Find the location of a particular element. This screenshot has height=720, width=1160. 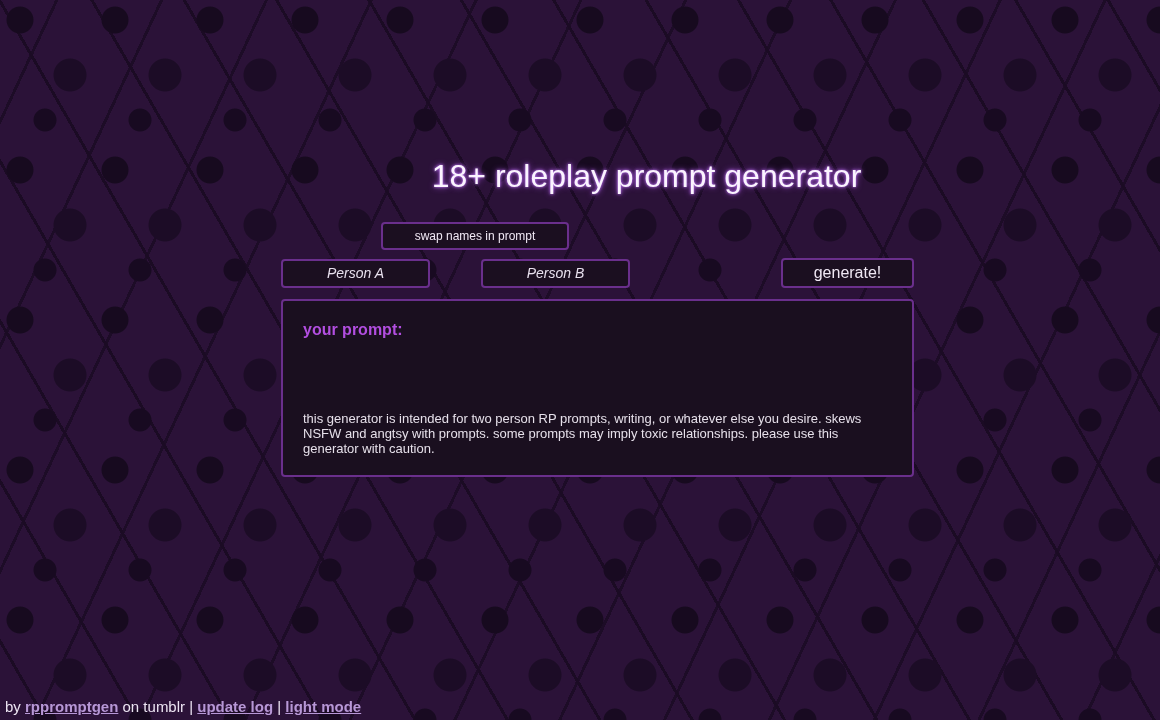

disclaimer-text: this generator is intended for two person RP prompts, writing, or whatever else you desire. skews NSFW and angtsy with prompts. some prompts may imply toxic relationships. please use this generator with caution. is located at coordinates (583, 433).